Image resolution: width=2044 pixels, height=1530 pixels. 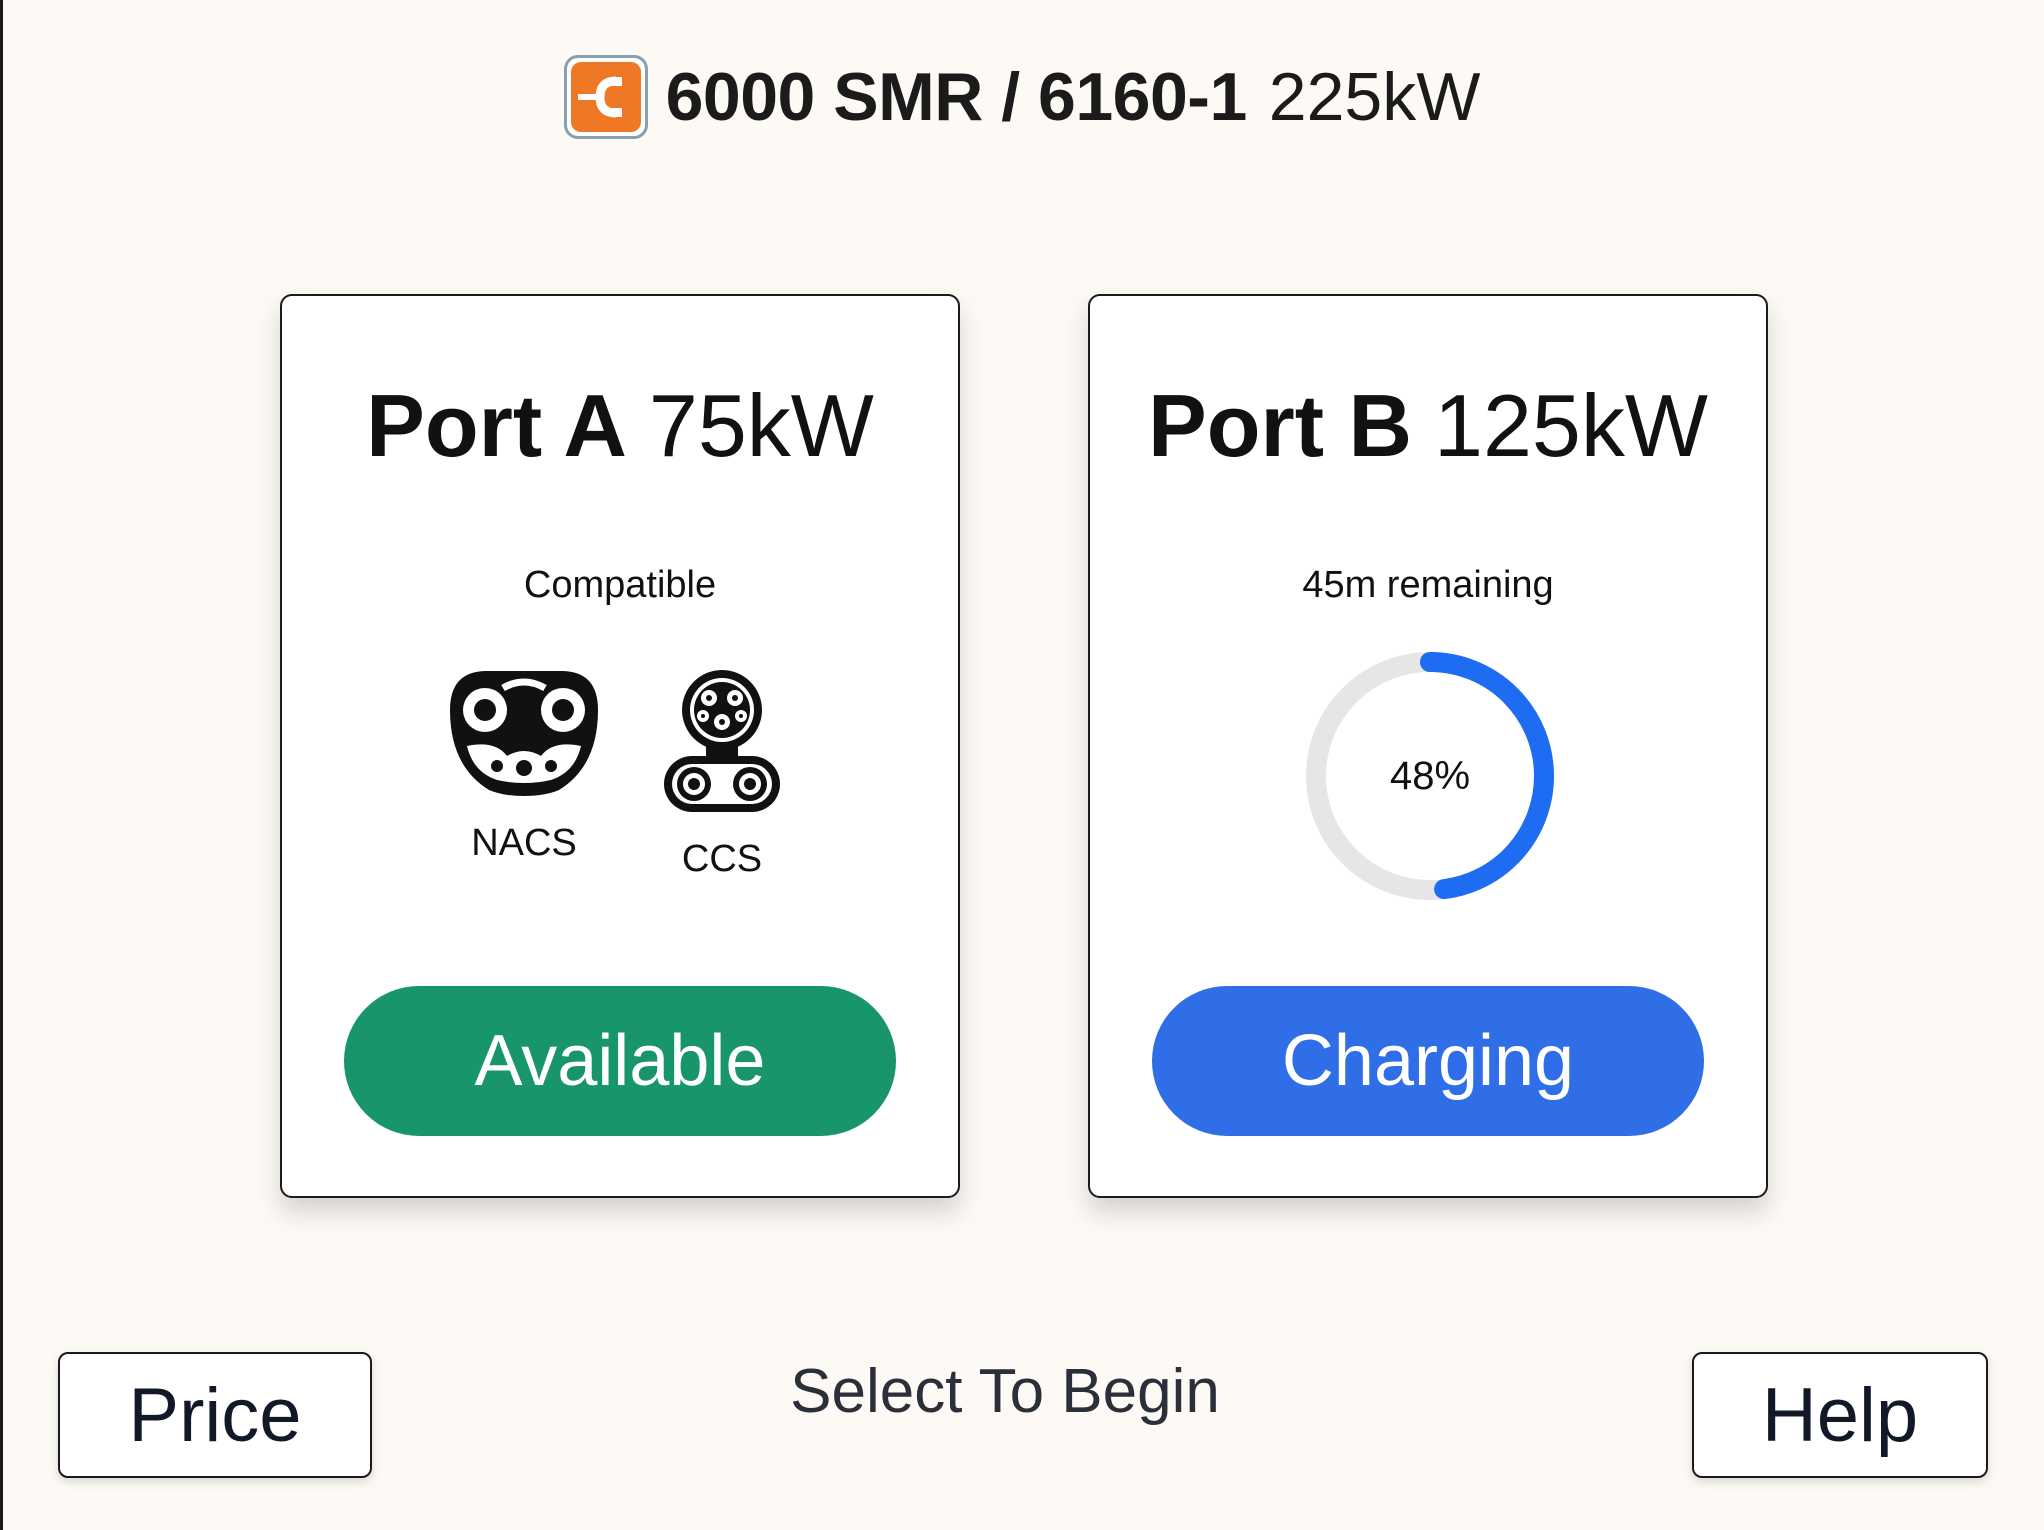 What do you see at coordinates (496, 425) in the screenshot?
I see `port-a-name: Port A` at bounding box center [496, 425].